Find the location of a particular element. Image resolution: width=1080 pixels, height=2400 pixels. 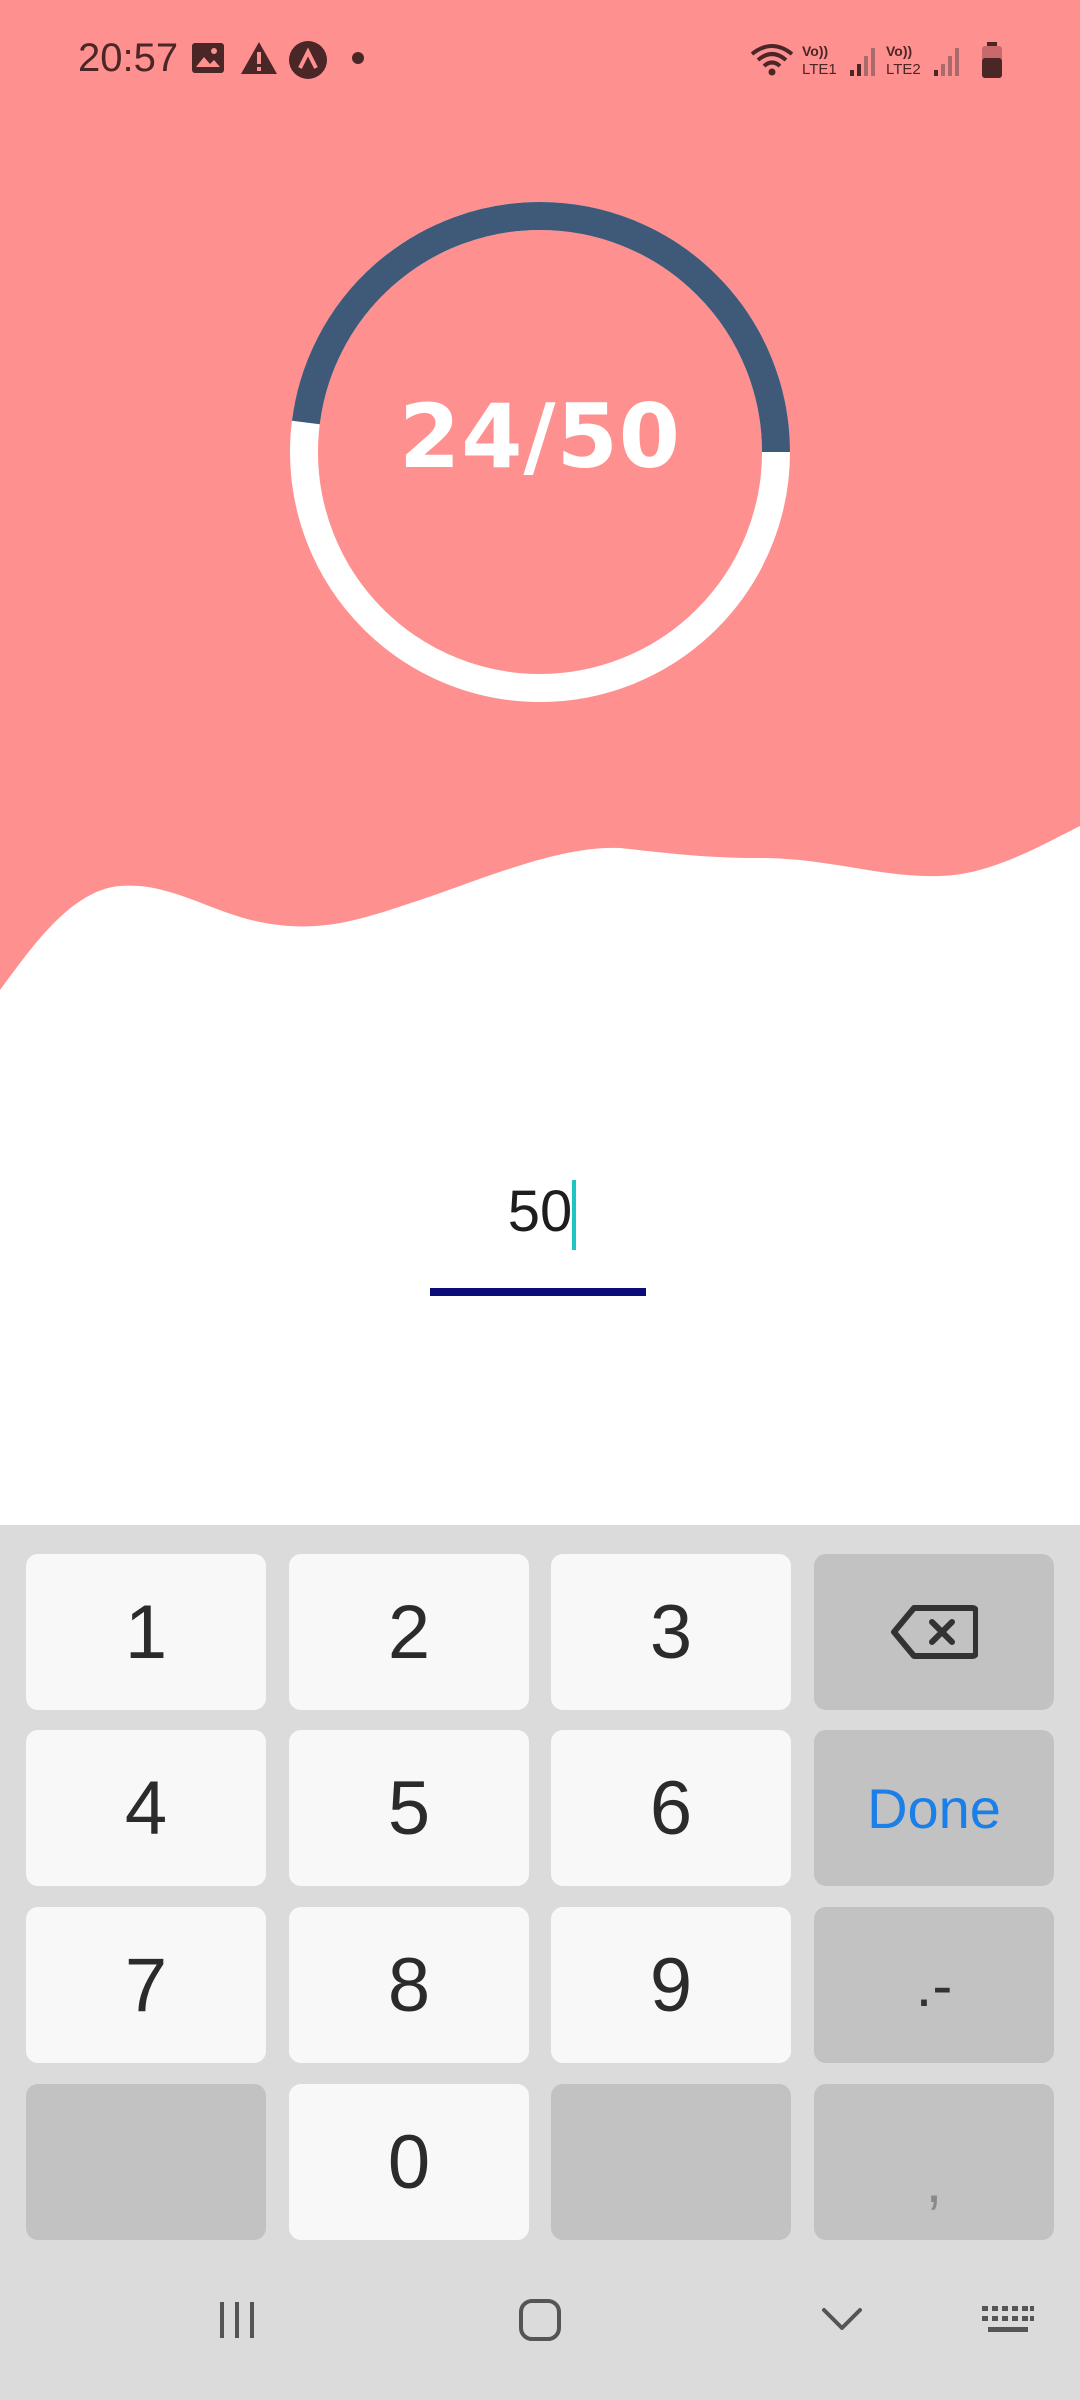

keyboard-switch-icon is located at coordinates (1008, 2320).